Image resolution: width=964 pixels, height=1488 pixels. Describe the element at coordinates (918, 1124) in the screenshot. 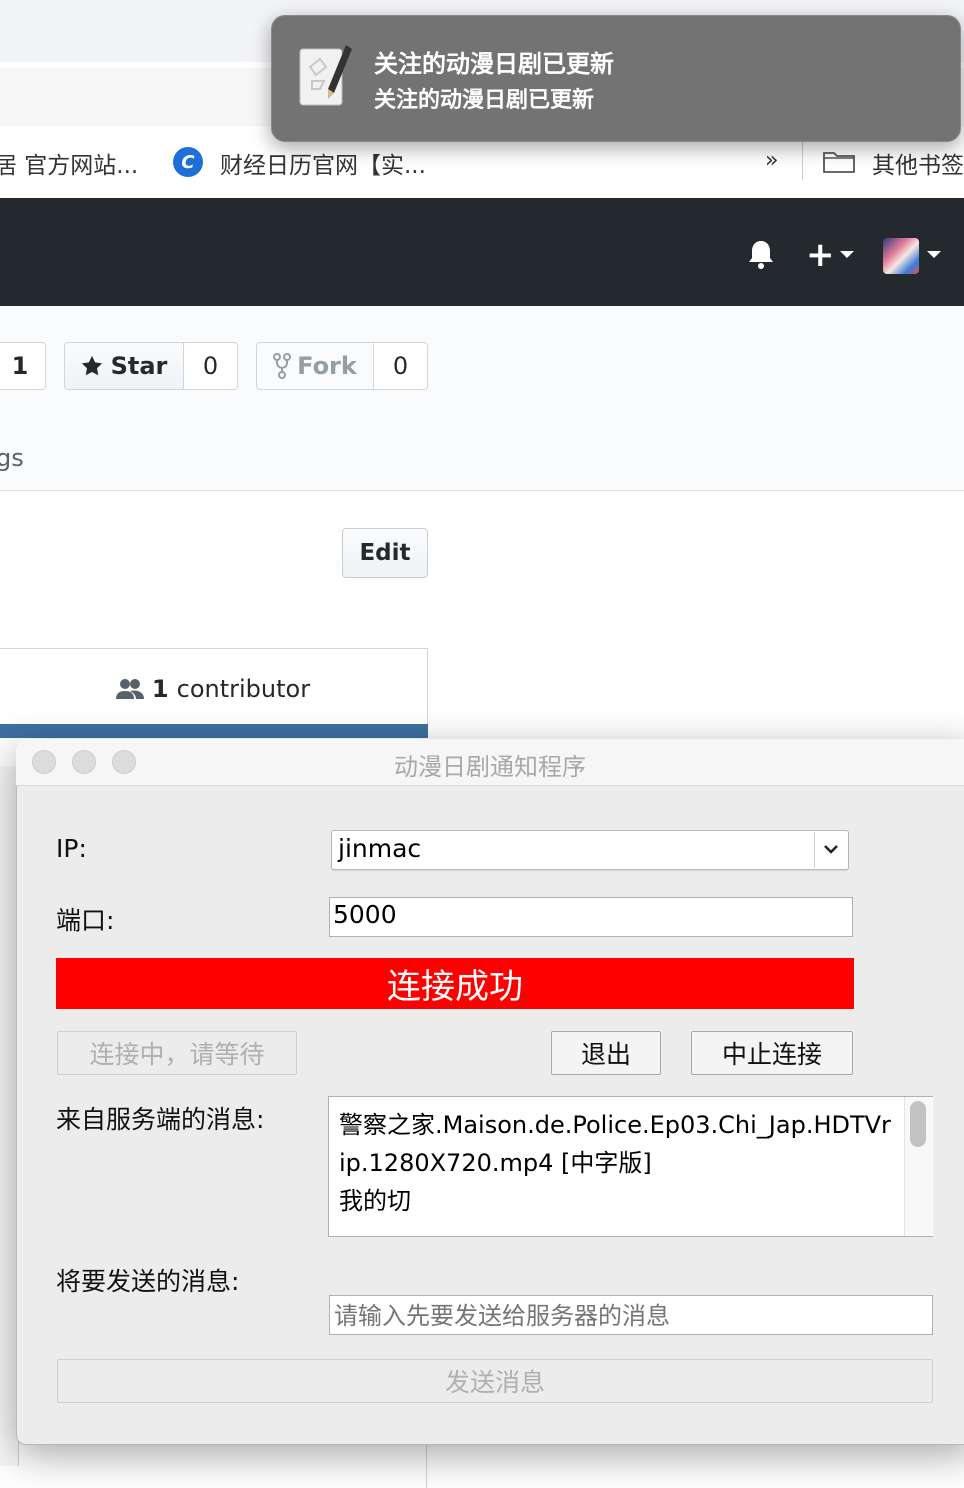

I see `scrollbar-thumb` at that location.